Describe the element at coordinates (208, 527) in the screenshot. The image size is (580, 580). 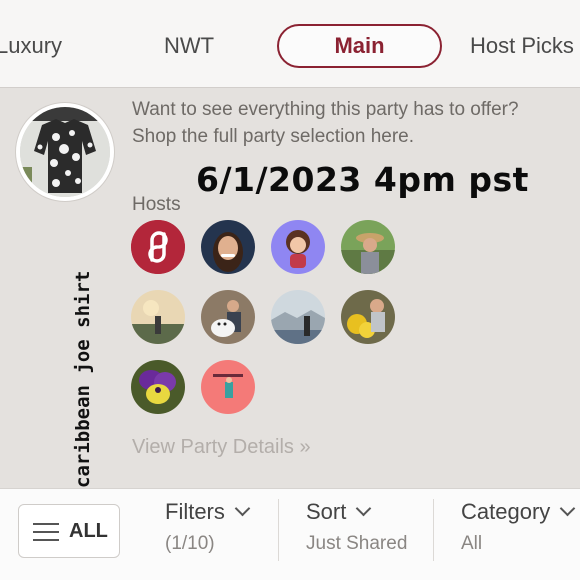
I see `filters-dropdown: Filters (1/10)` at that location.